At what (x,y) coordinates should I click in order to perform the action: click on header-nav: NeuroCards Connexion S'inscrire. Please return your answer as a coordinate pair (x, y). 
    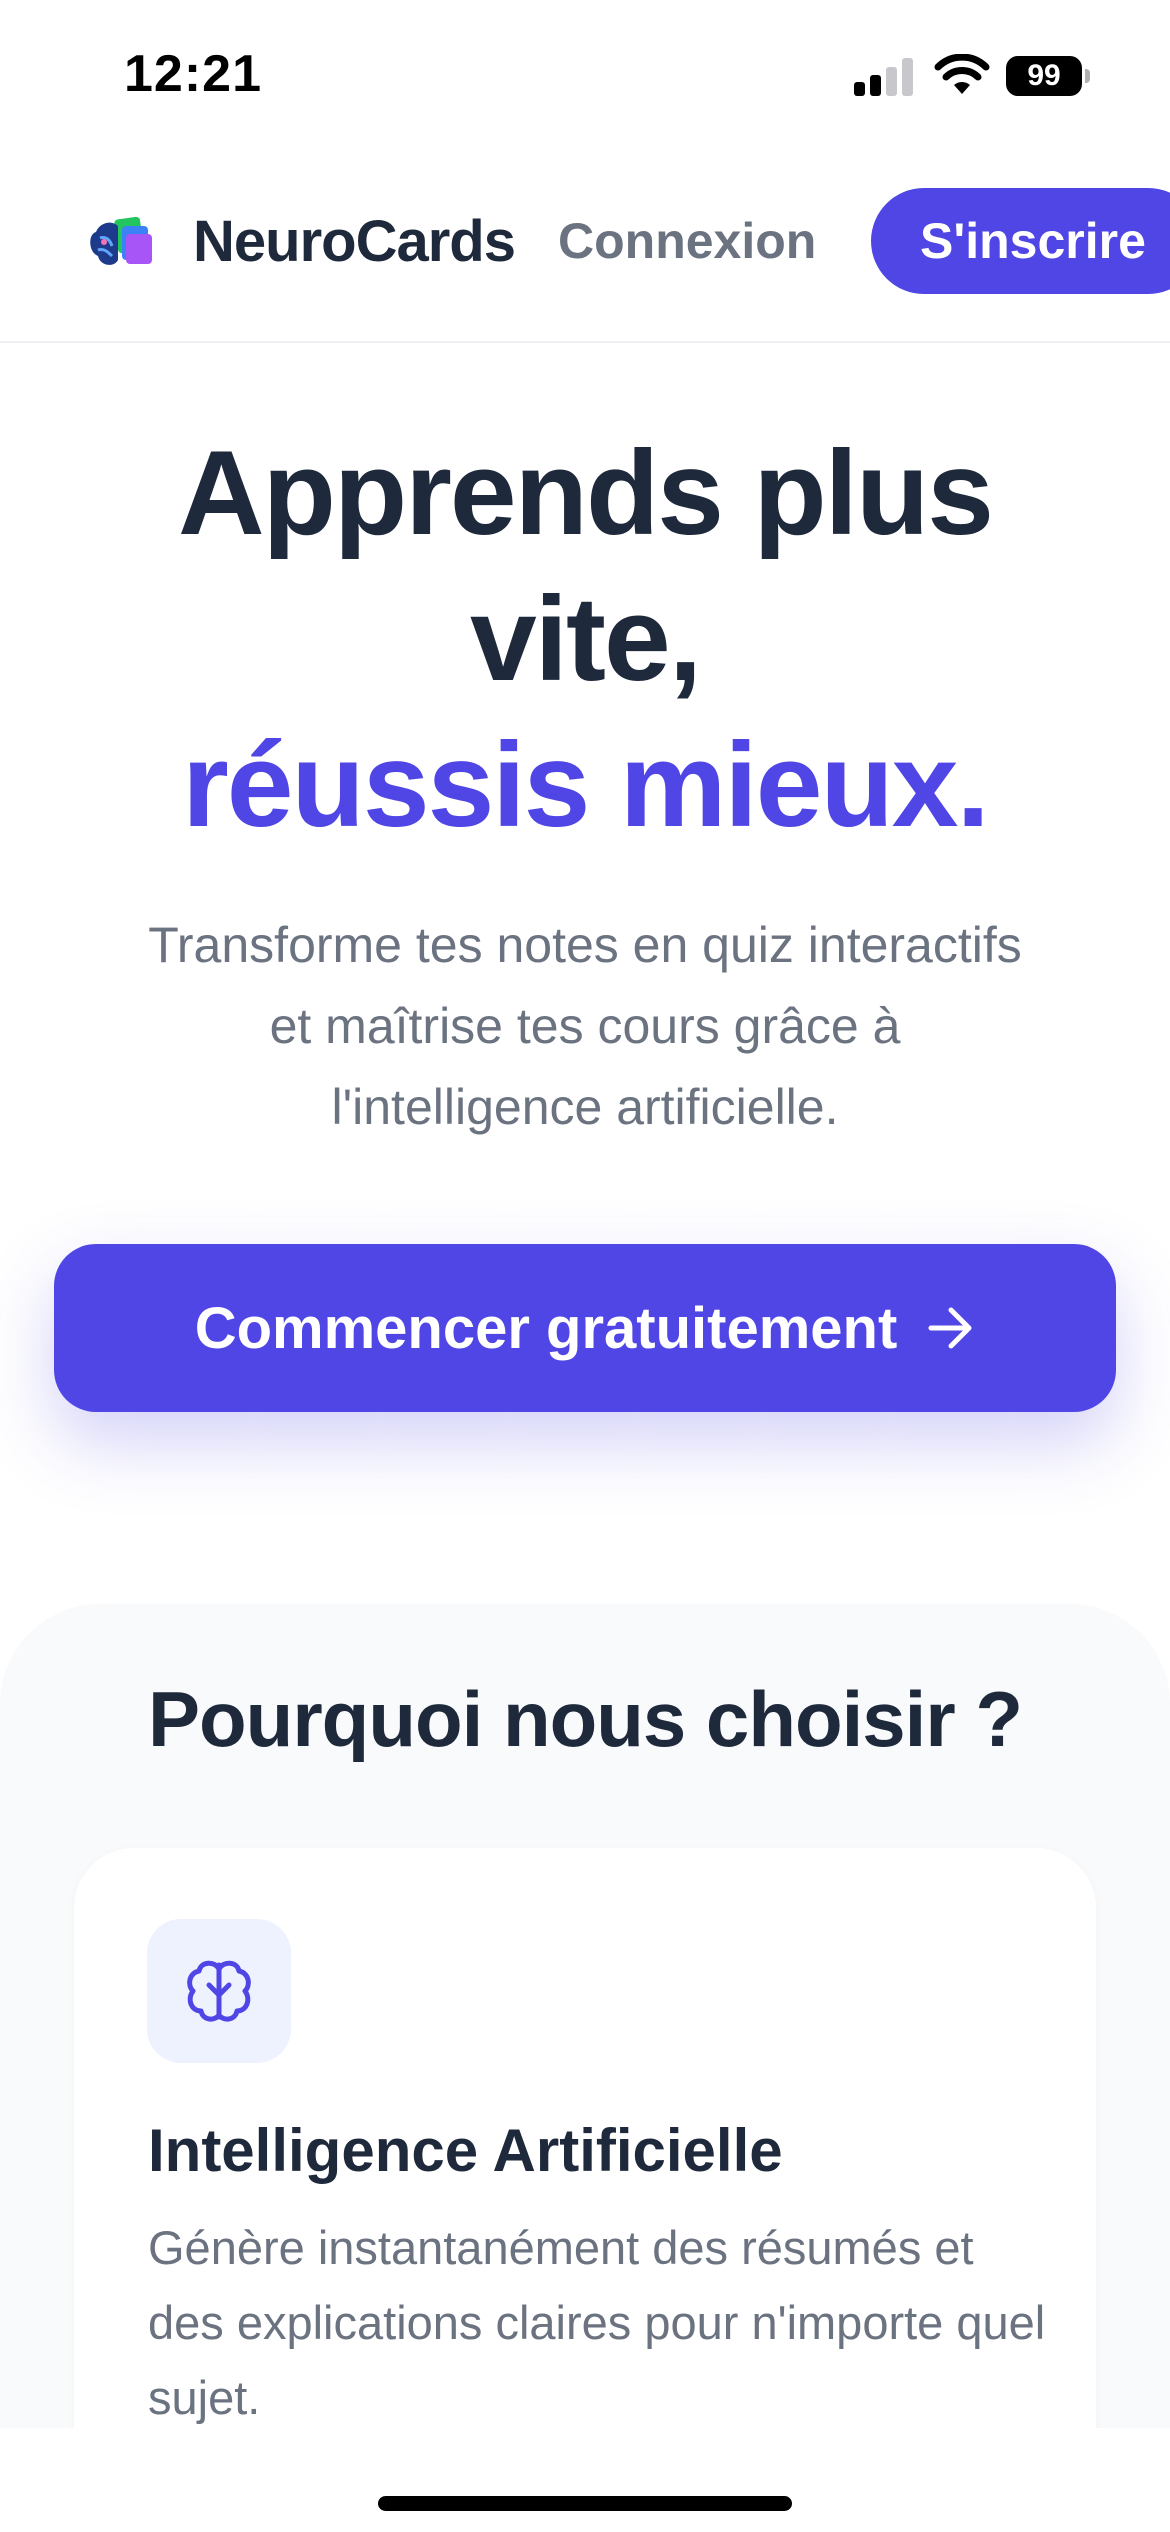
    Looking at the image, I should click on (585, 246).